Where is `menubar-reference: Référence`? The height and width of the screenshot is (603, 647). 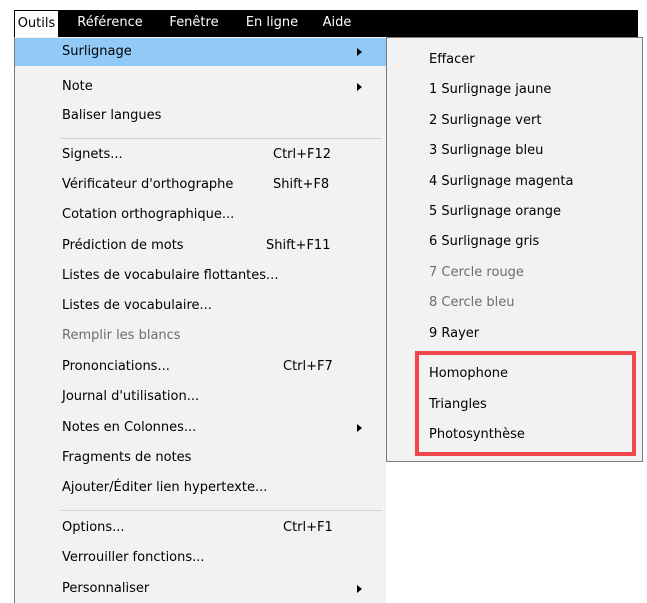
menubar-reference: Référence is located at coordinates (110, 23).